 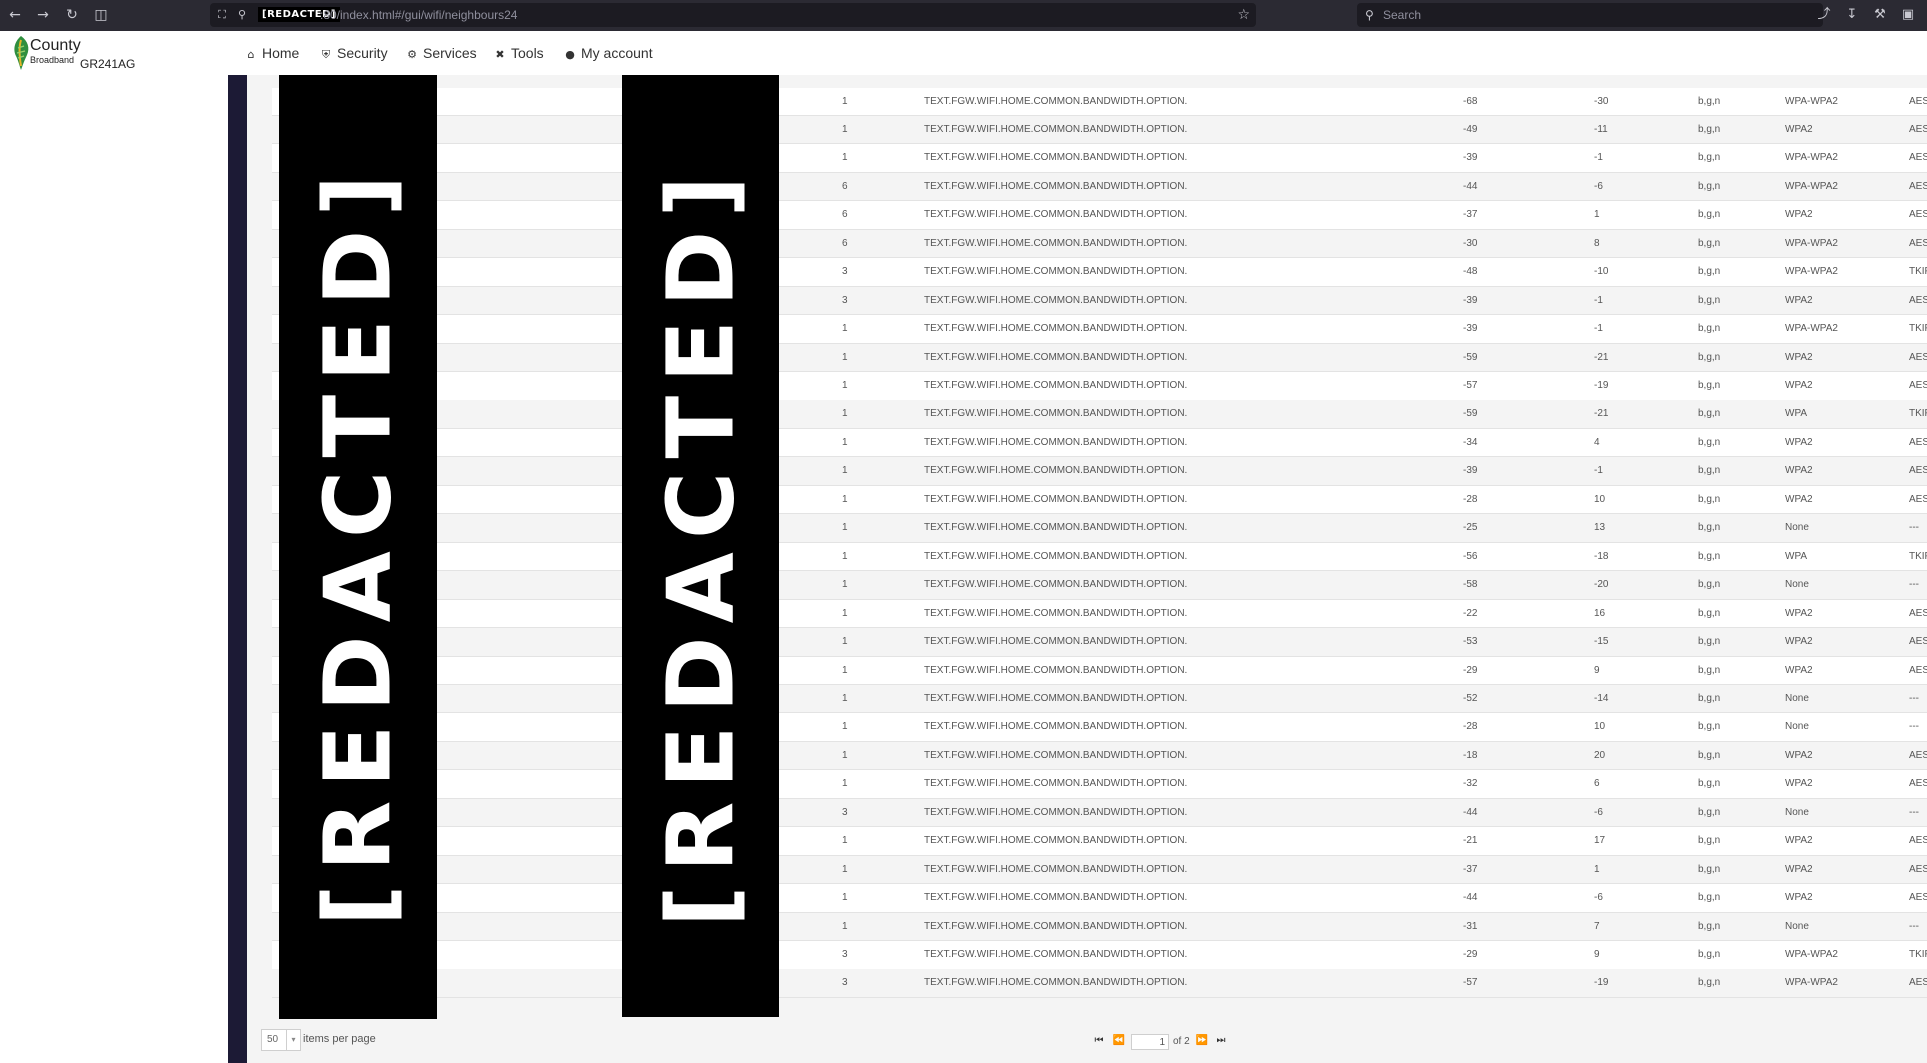 I want to click on lock-icon: ⚲, so click(x=242, y=15).